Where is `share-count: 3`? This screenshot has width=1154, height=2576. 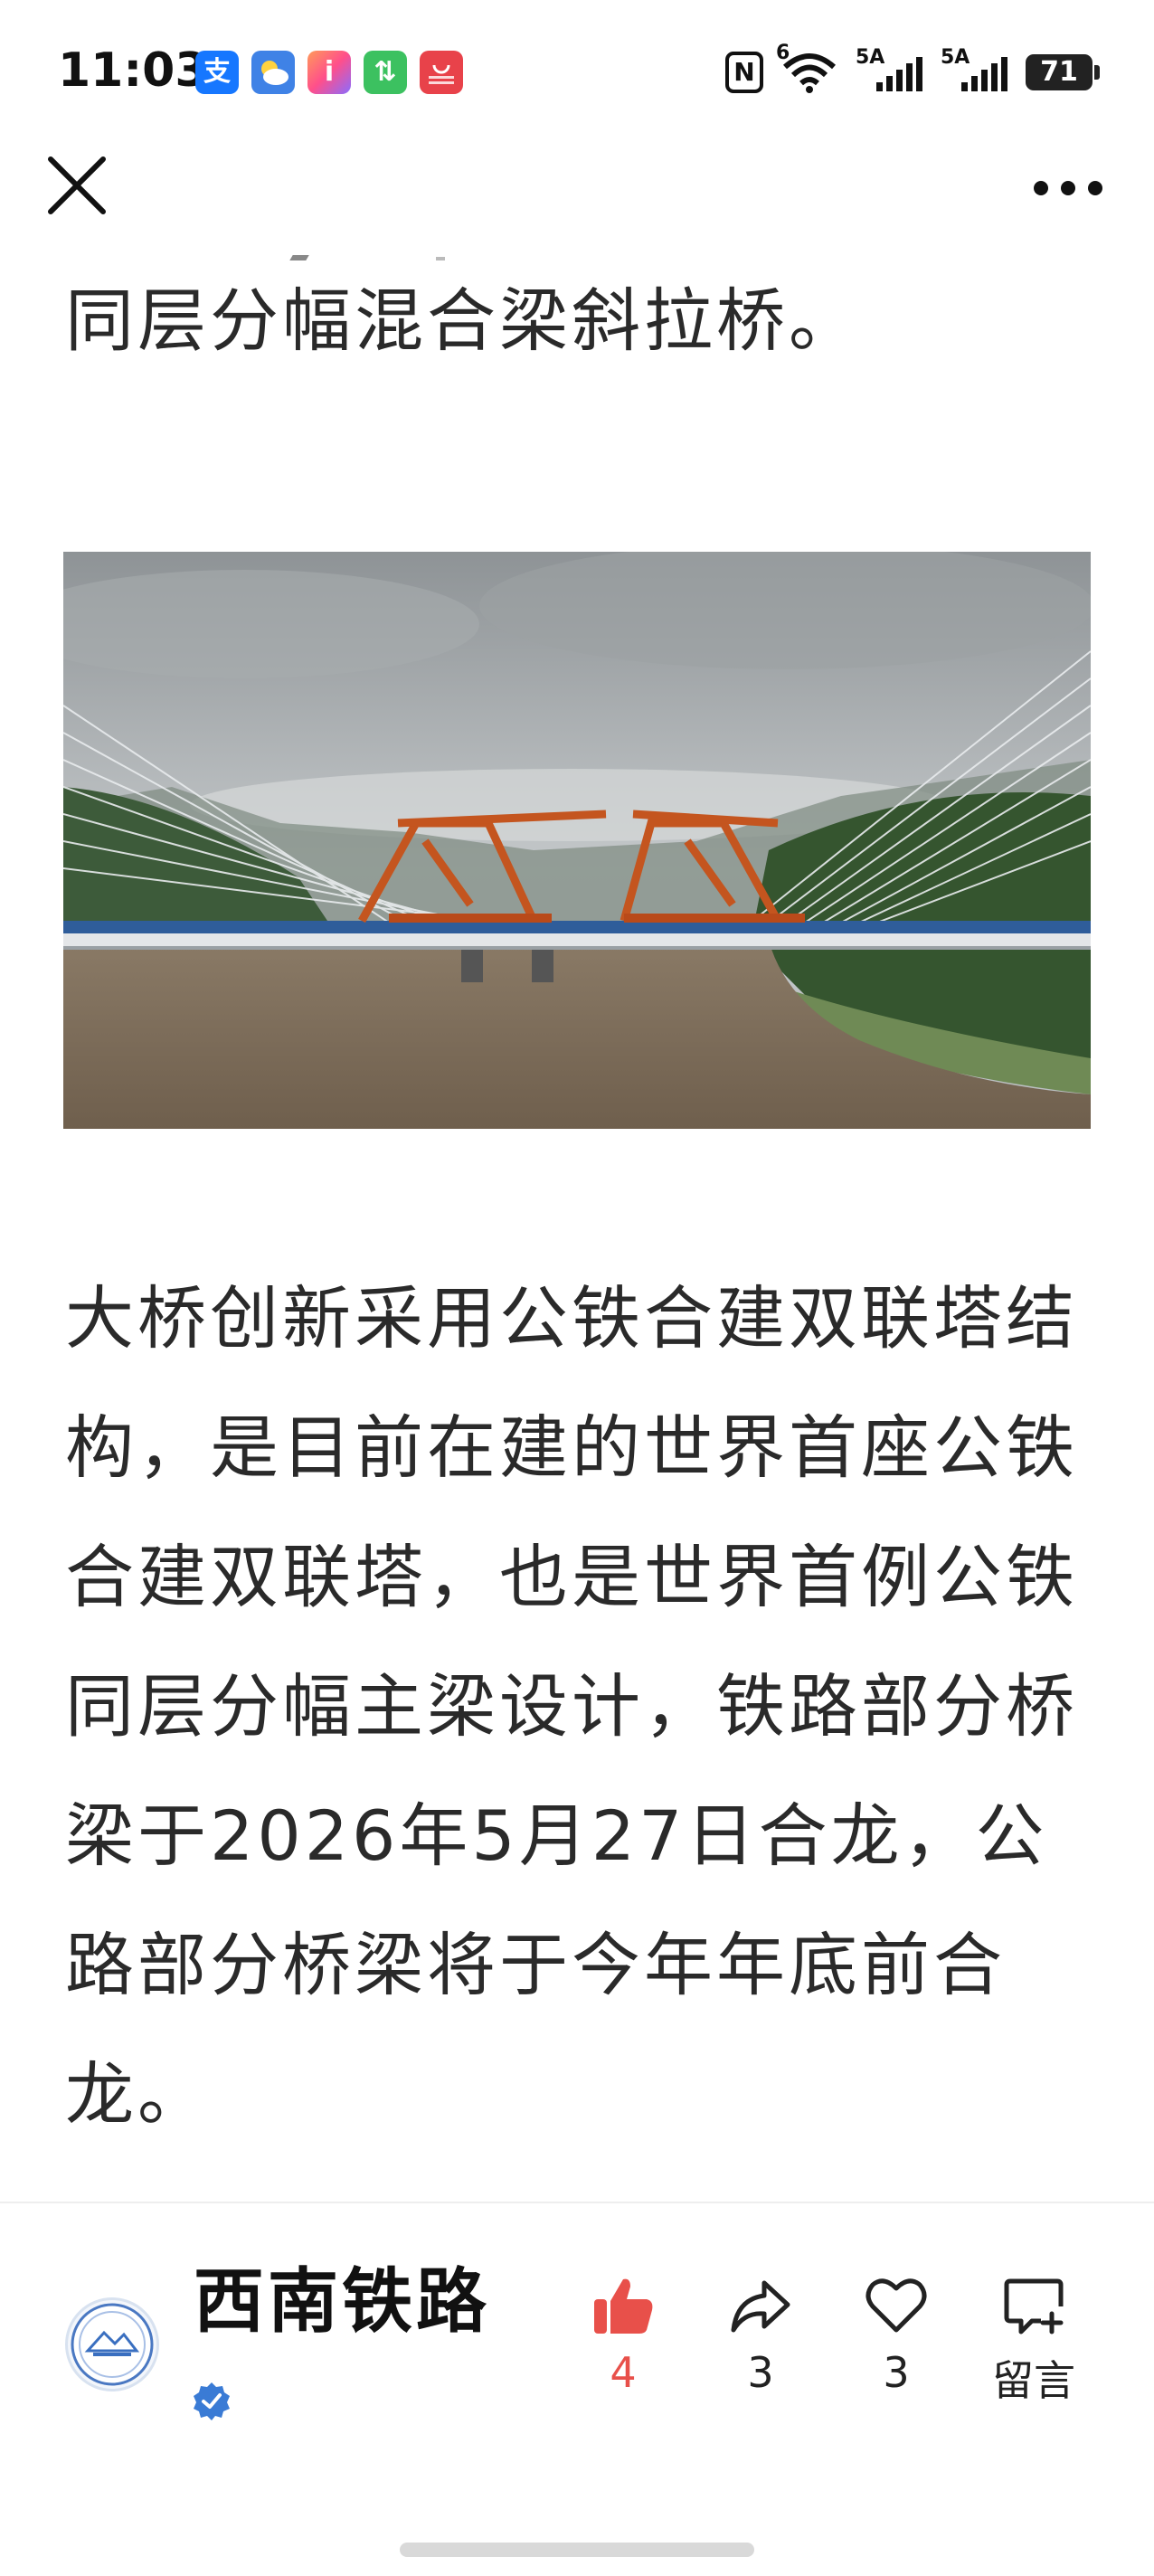 share-count: 3 is located at coordinates (760, 2373).